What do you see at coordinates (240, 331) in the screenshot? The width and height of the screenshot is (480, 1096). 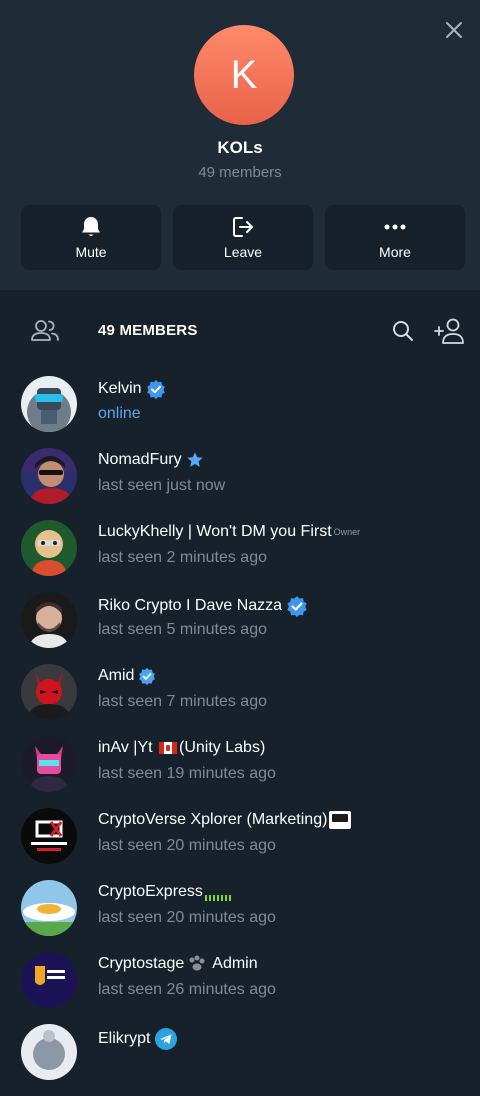 I see `members-header: 49 MEMBERS` at bounding box center [240, 331].